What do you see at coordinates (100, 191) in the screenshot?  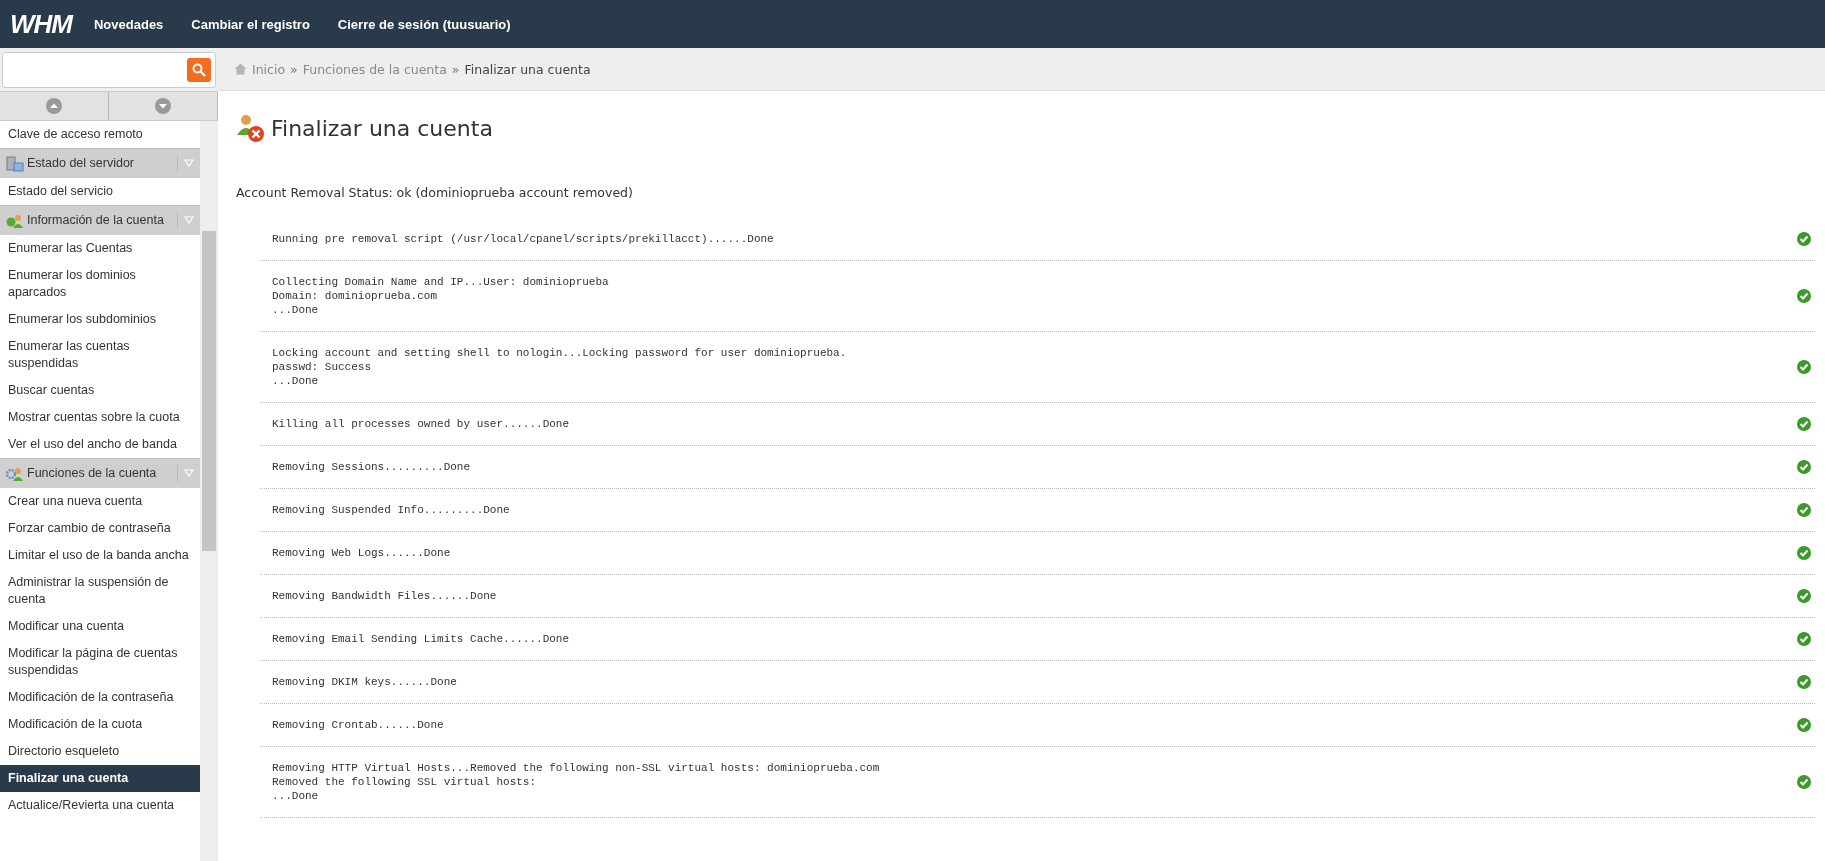 I see `menu-item: Estado del servicio` at bounding box center [100, 191].